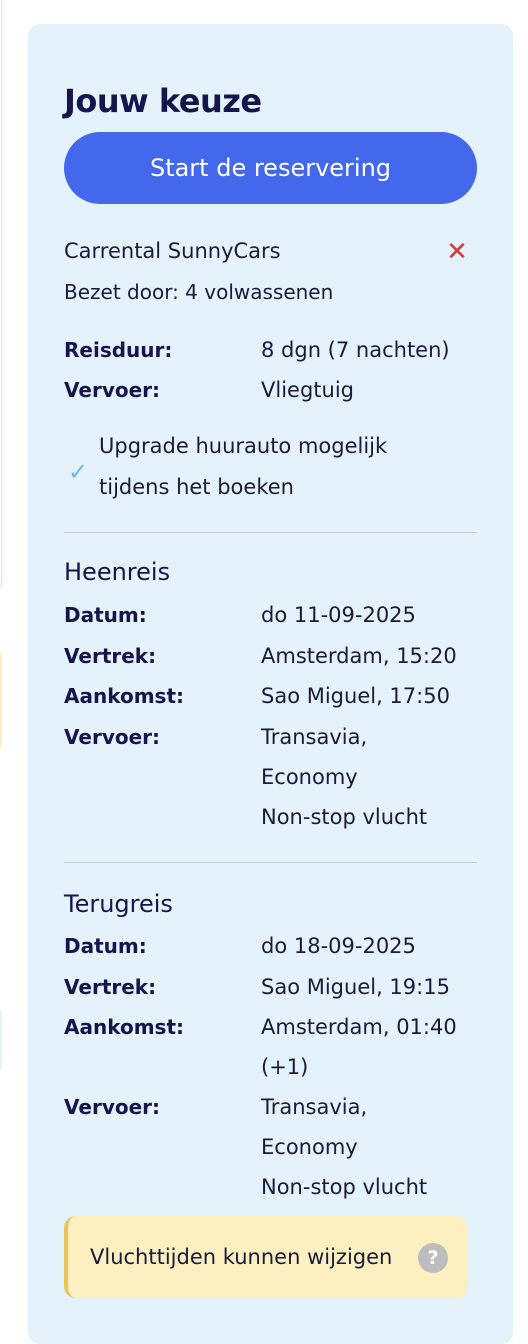  I want to click on background-notice-edge, so click(1, 700).